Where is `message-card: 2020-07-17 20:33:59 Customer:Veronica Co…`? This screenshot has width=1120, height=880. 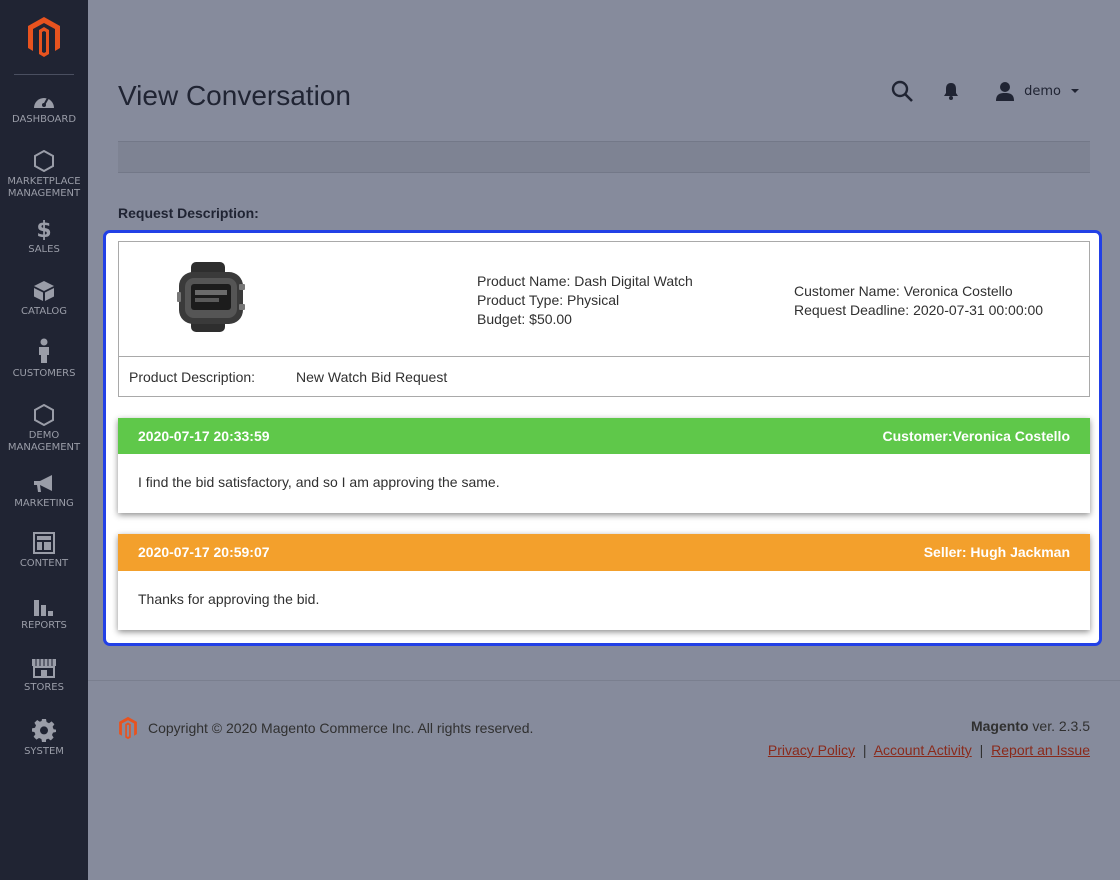 message-card: 2020-07-17 20:33:59 Customer:Veronica Co… is located at coordinates (604, 465).